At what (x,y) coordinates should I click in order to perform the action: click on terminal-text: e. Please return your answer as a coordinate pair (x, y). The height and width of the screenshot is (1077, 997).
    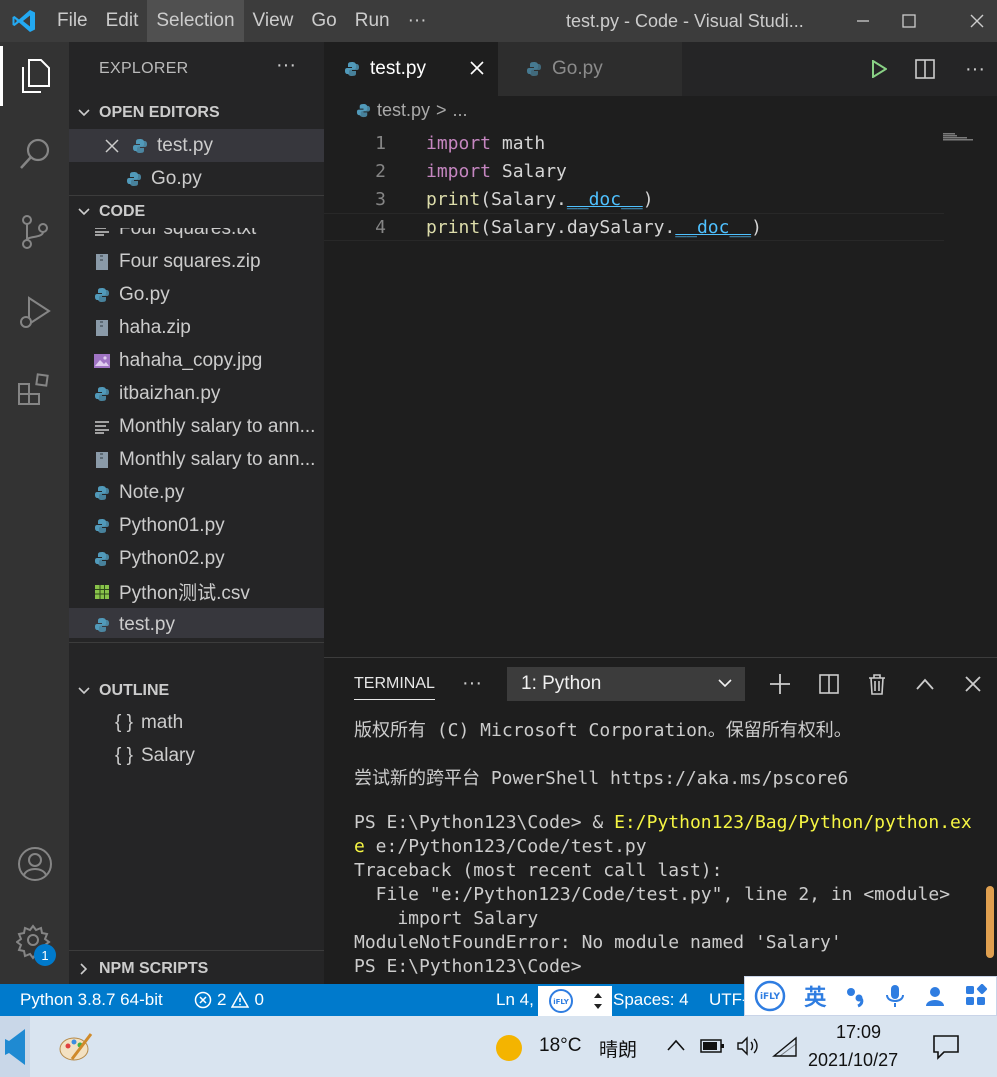
    Looking at the image, I should click on (359, 846).